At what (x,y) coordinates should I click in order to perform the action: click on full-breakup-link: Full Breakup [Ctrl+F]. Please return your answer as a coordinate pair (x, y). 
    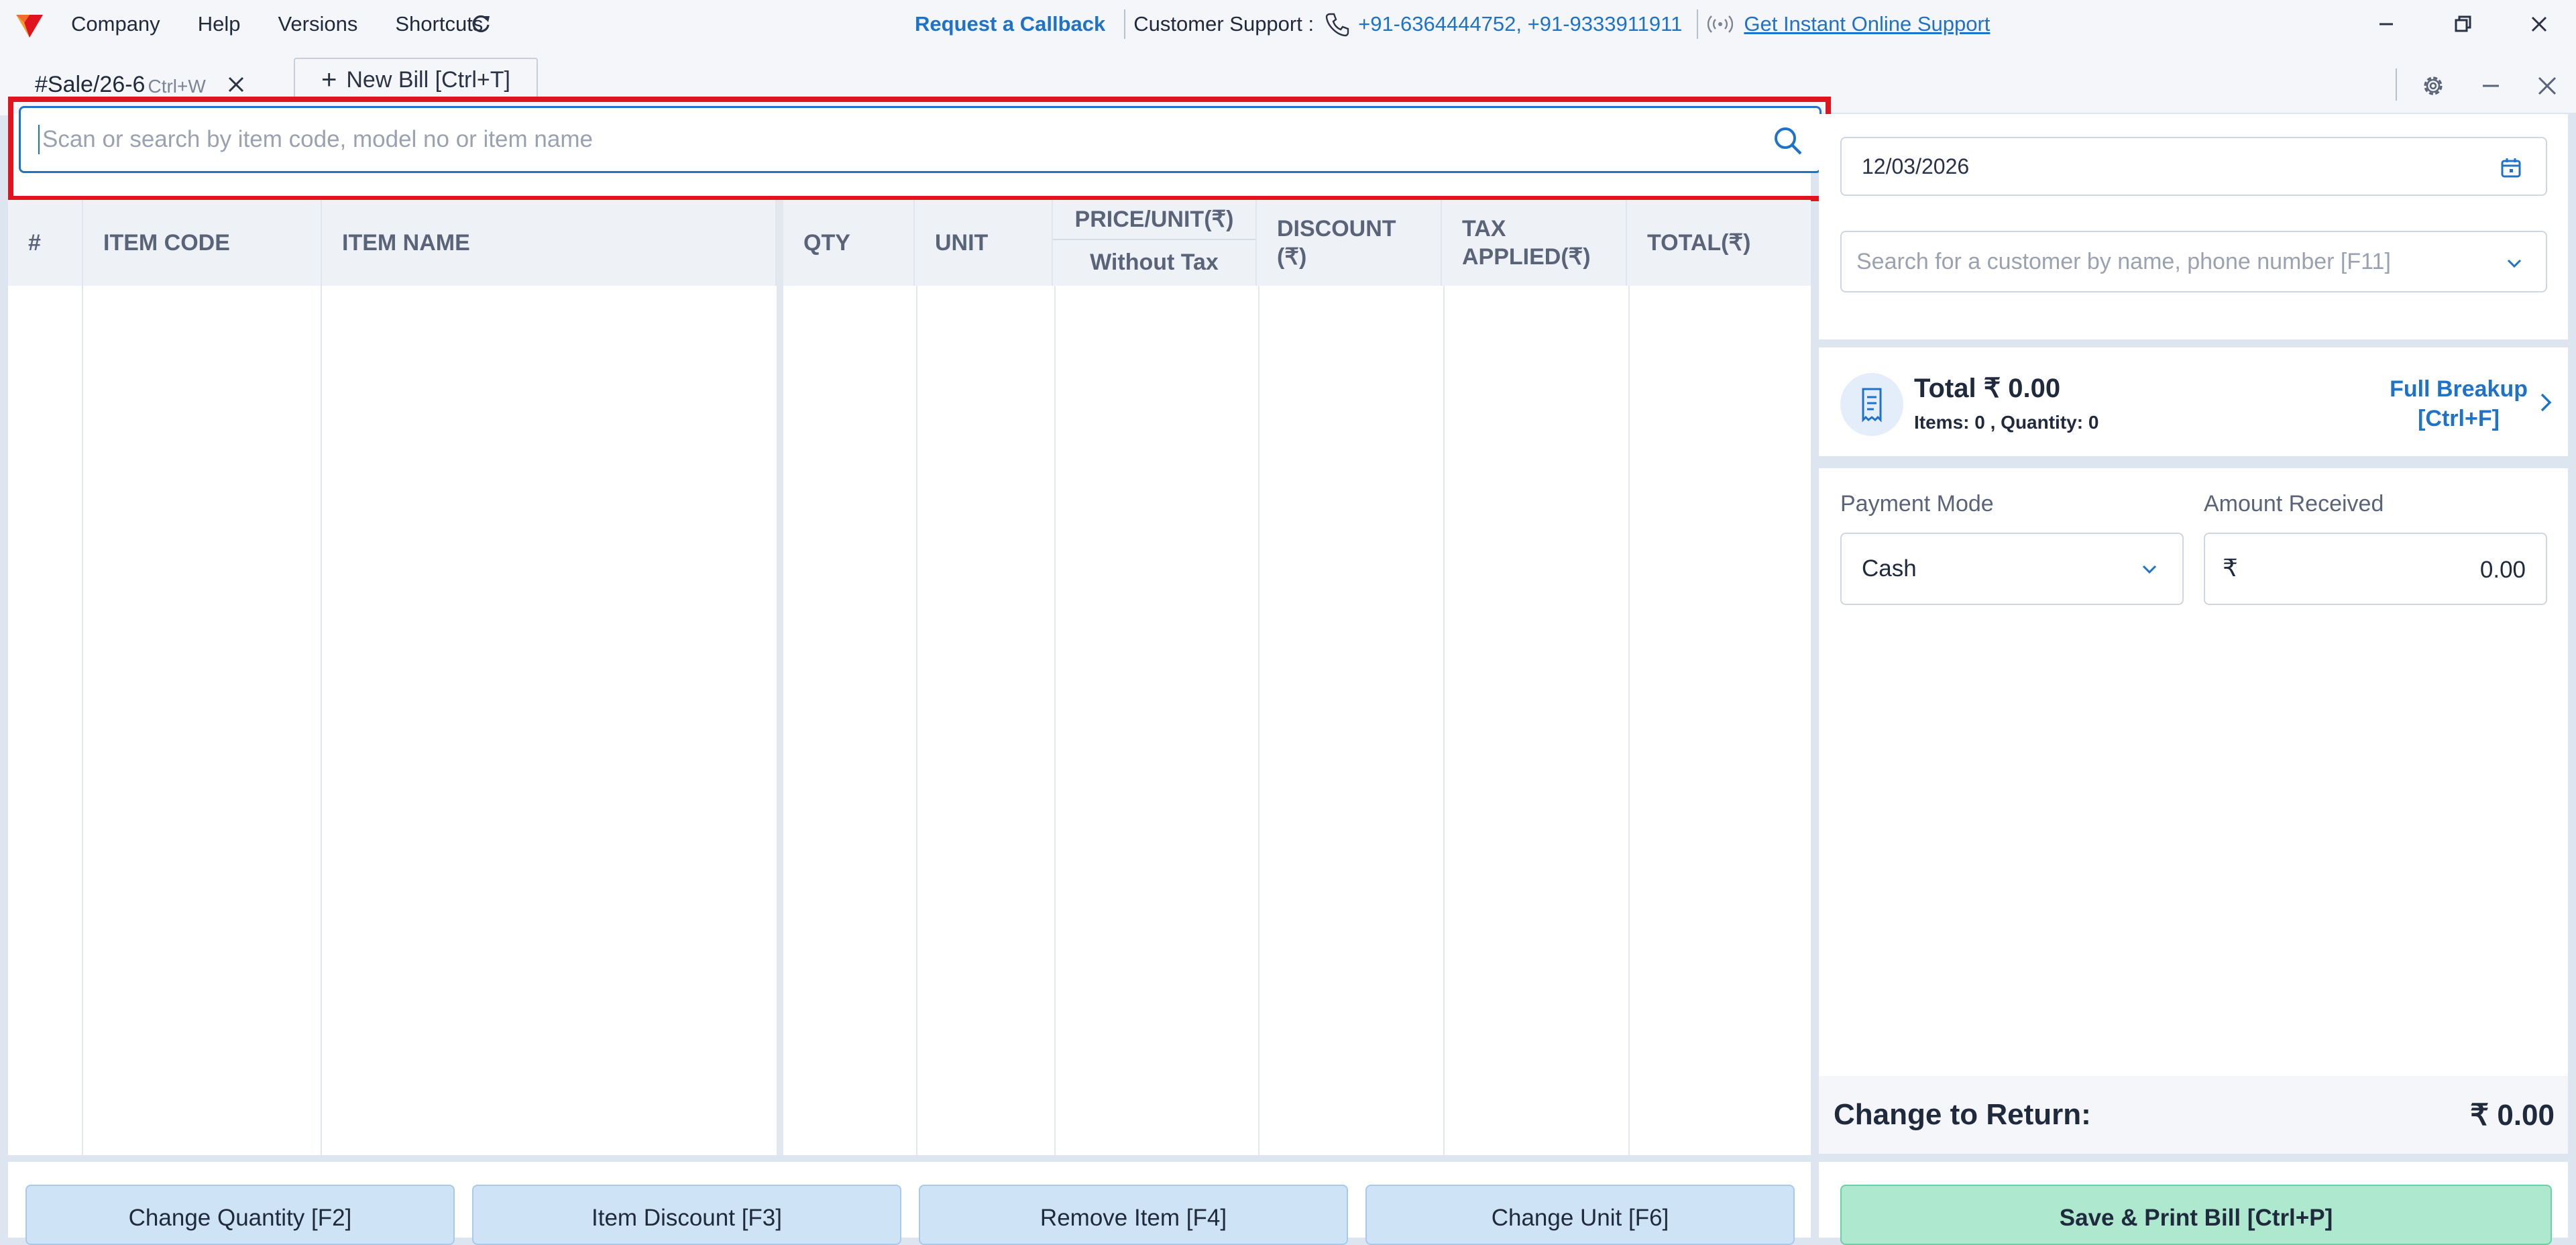
    Looking at the image, I should click on (2459, 403).